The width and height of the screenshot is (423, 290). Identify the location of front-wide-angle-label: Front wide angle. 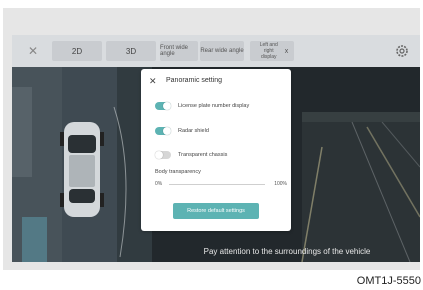
(174, 51).